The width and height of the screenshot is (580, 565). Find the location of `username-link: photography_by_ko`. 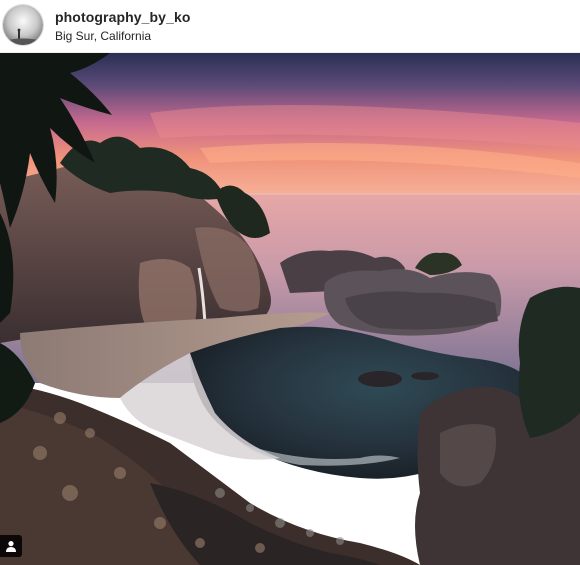

username-link: photography_by_ko is located at coordinates (123, 17).